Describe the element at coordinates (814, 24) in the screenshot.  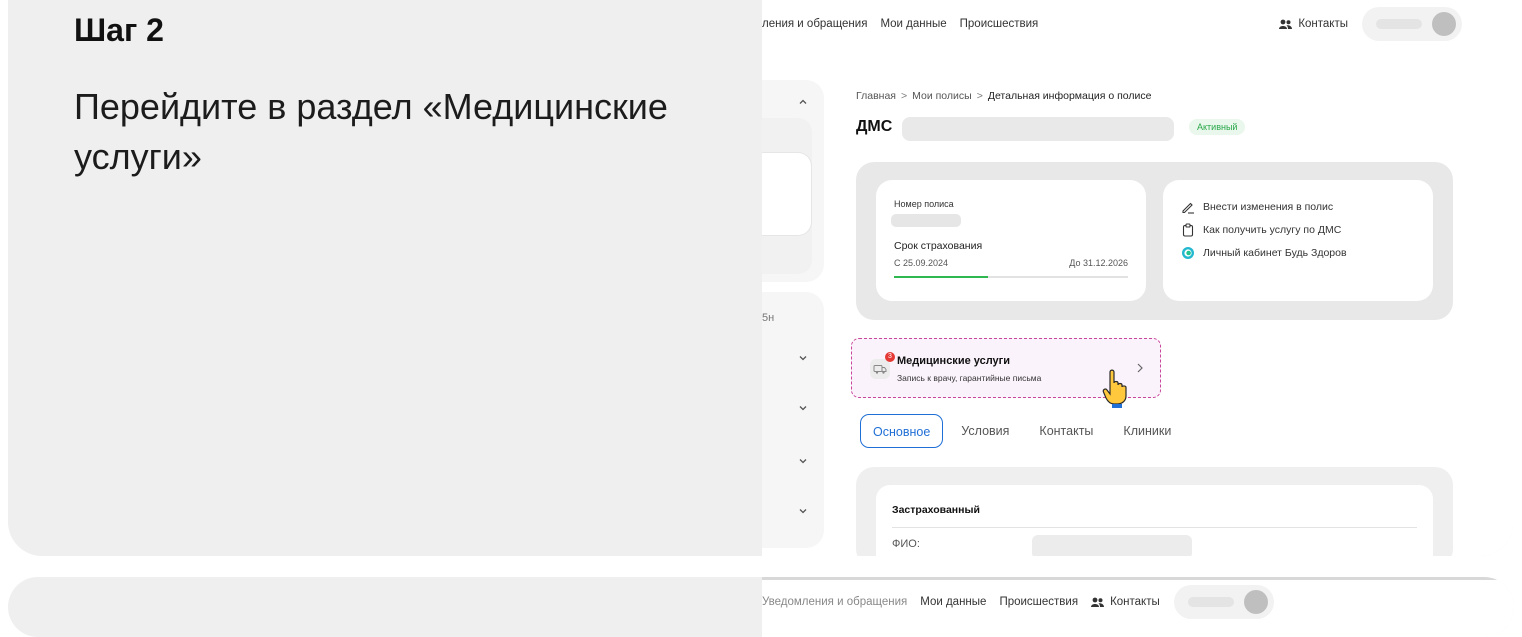
I see `nav-item-notifications: ления и обращения` at that location.